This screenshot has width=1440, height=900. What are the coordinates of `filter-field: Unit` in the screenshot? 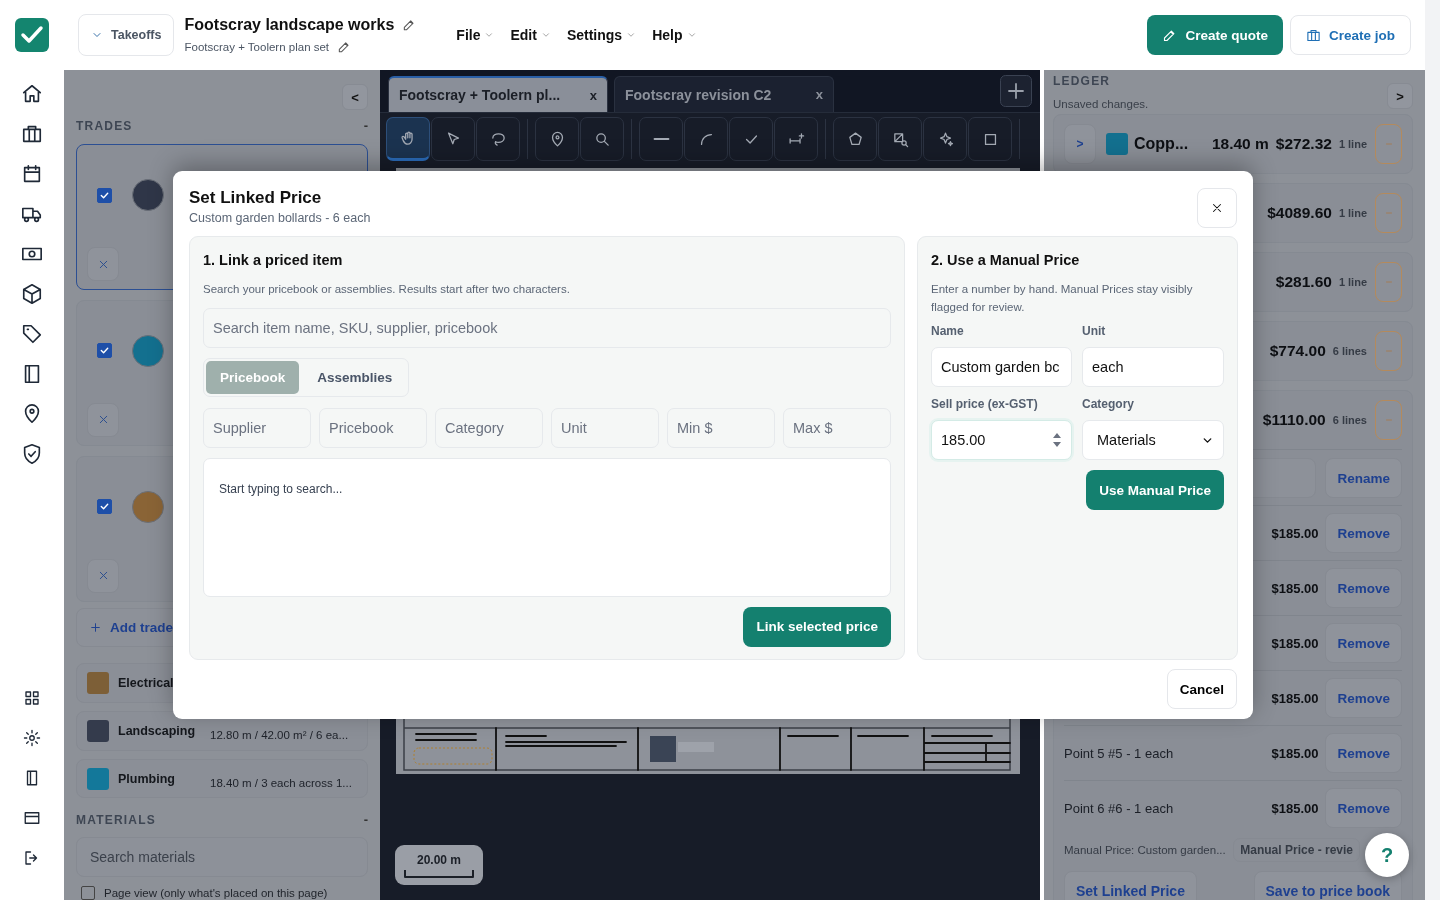 It's located at (605, 428).